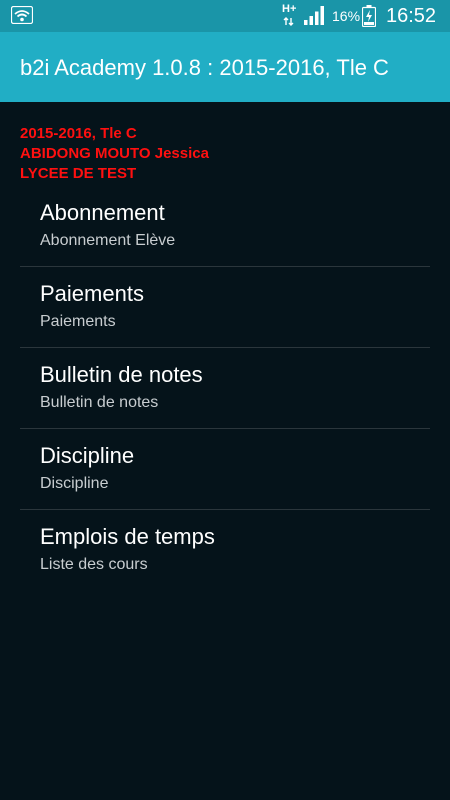 The width and height of the screenshot is (450, 800). I want to click on battery-charging-icon, so click(369, 16).